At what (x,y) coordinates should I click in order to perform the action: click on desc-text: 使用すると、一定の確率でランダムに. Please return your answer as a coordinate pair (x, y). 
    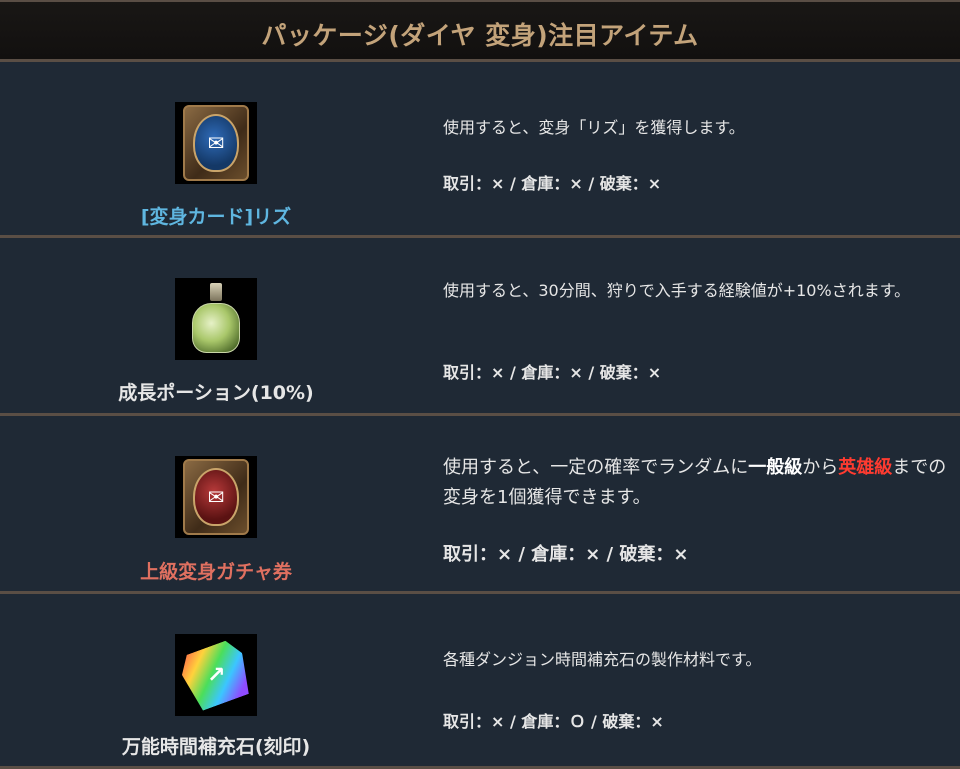
    Looking at the image, I should click on (596, 467).